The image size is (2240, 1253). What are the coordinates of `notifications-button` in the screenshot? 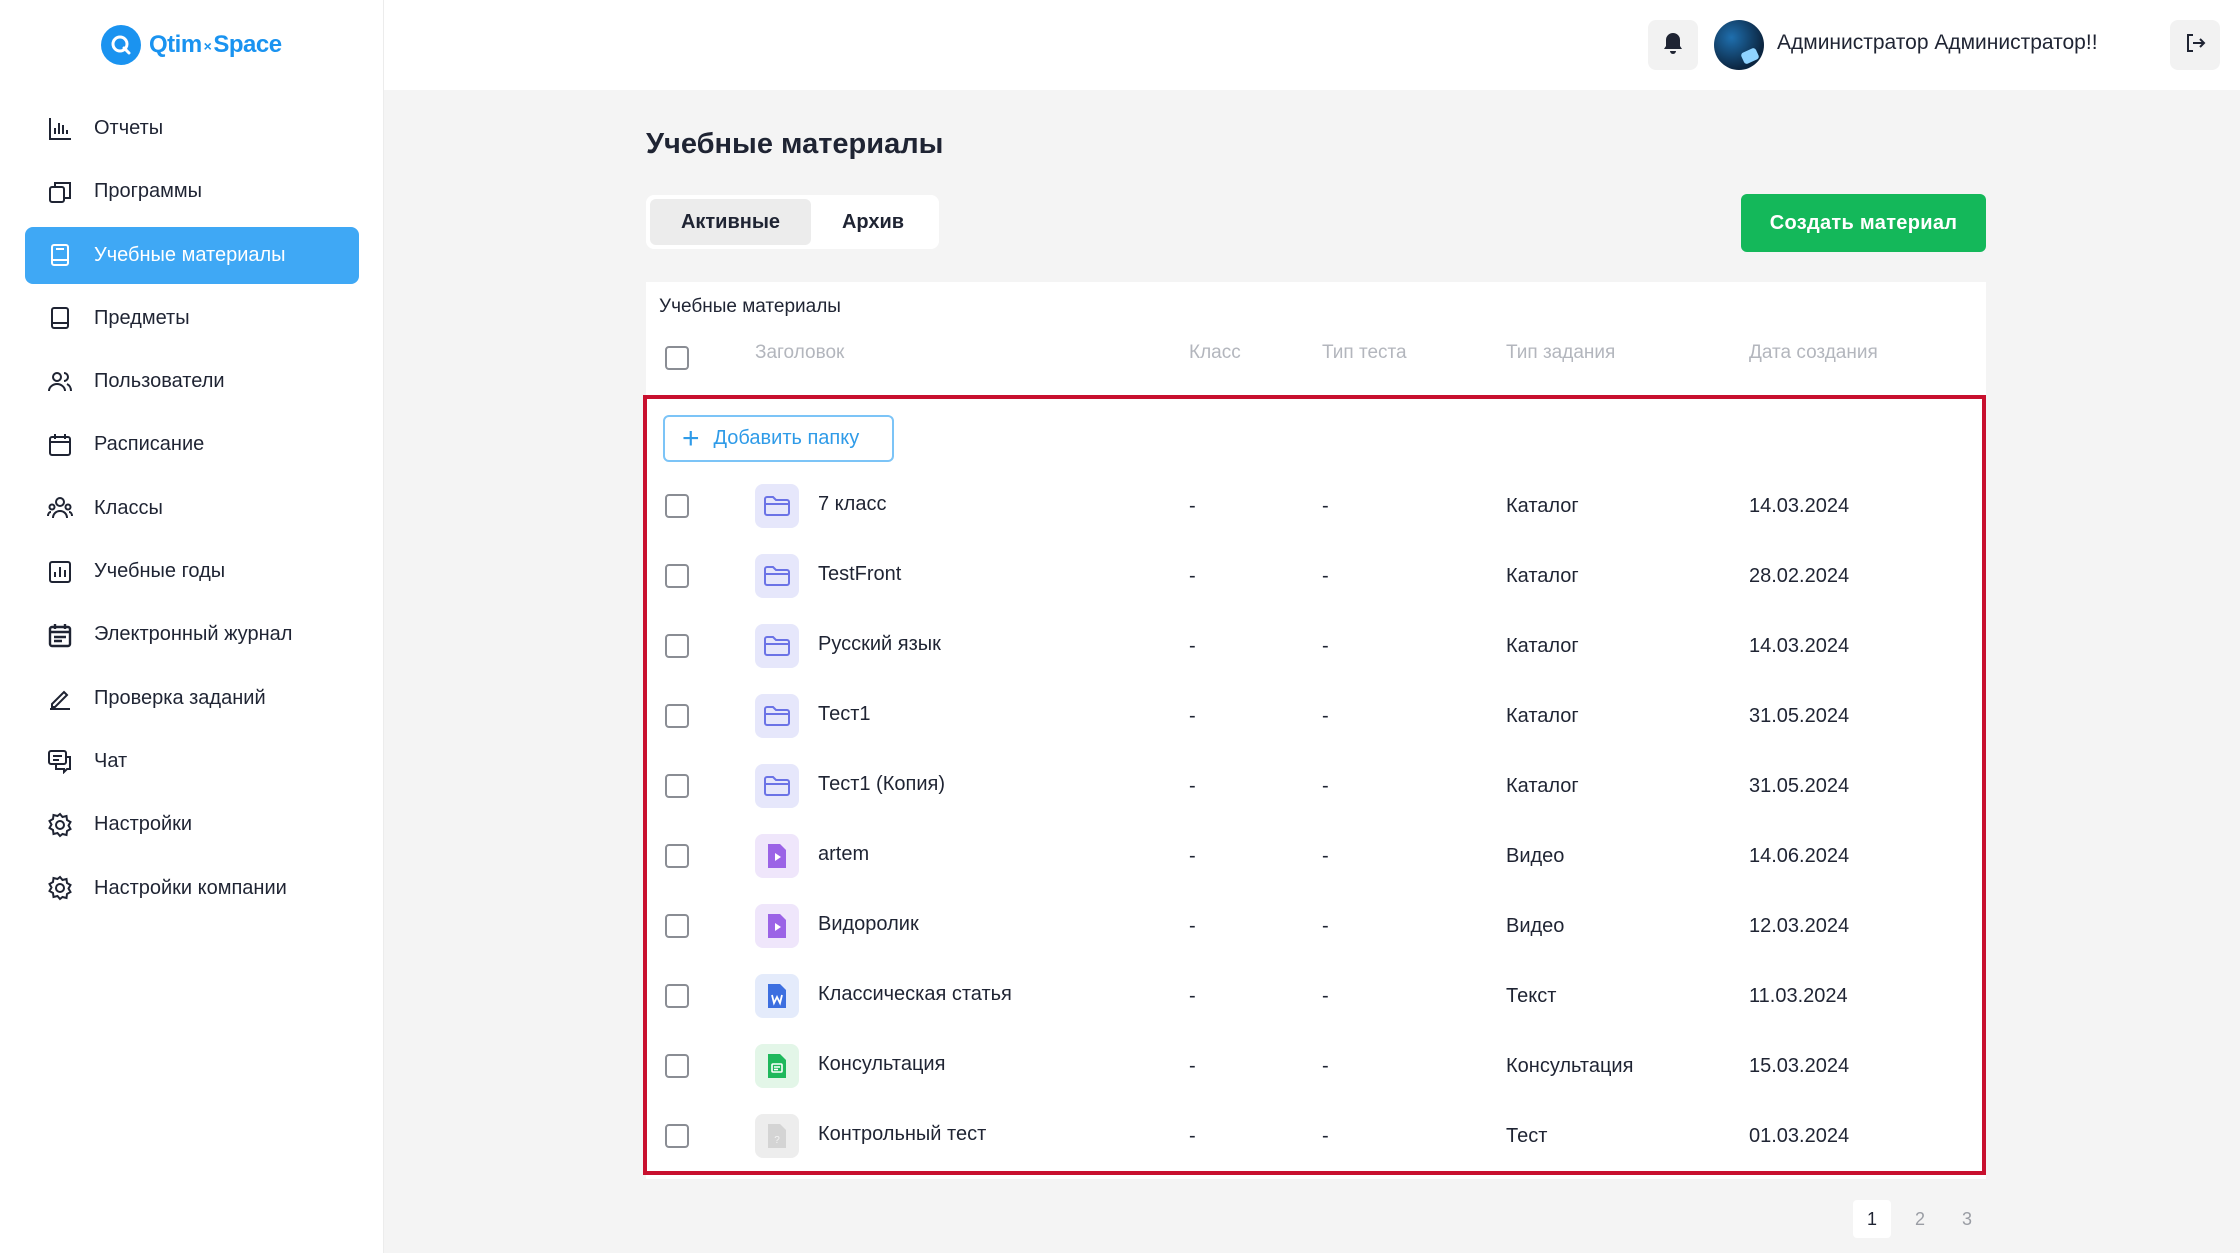 It's located at (1673, 45).